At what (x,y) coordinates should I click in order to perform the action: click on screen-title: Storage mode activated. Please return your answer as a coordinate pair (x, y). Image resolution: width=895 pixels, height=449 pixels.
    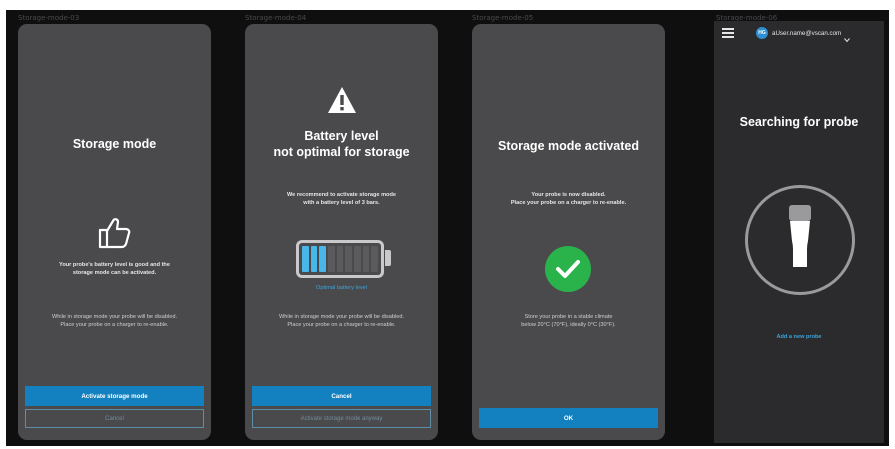
    Looking at the image, I should click on (568, 146).